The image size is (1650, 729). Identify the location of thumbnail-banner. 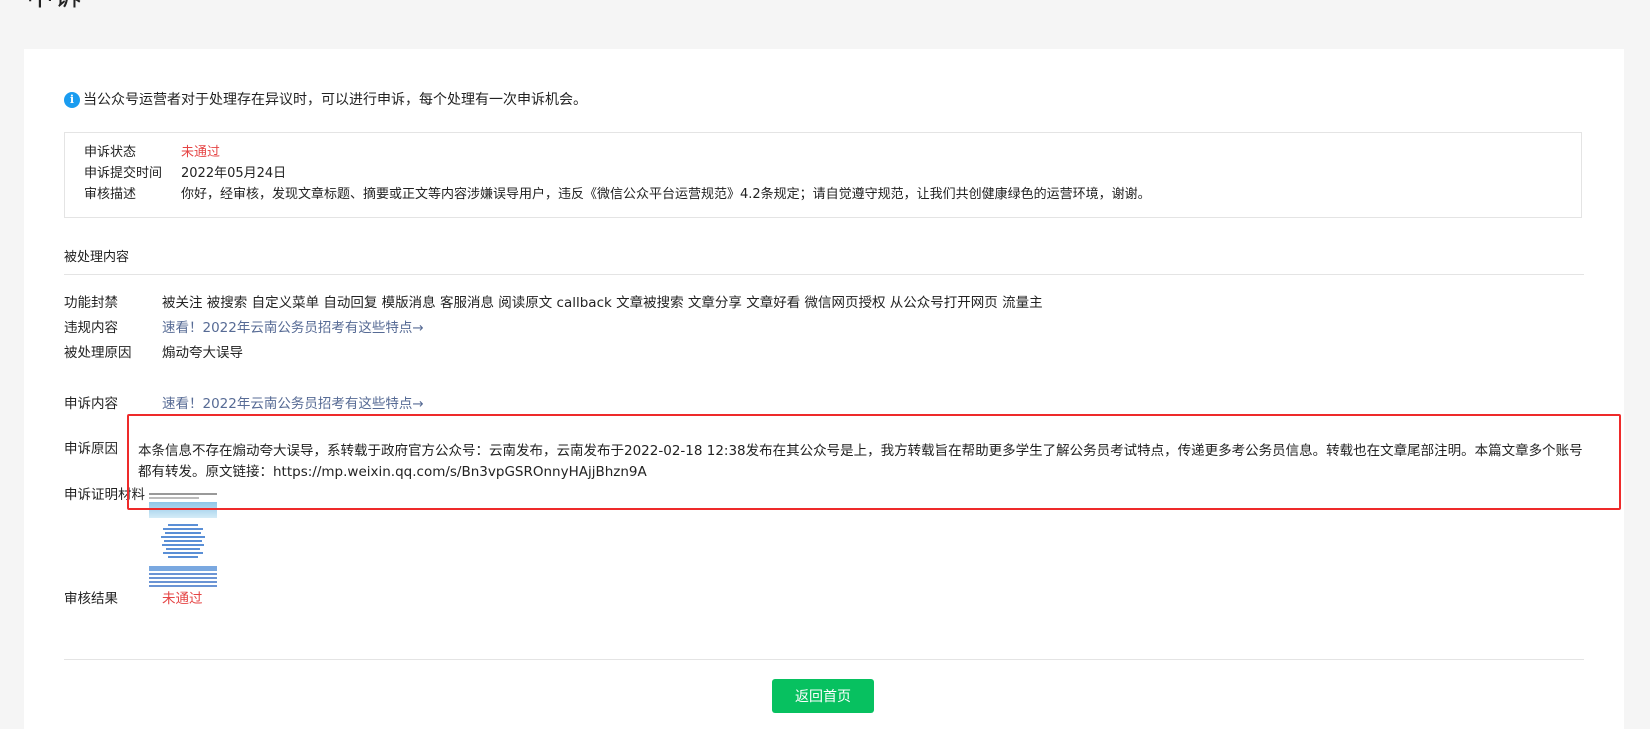
(183, 510).